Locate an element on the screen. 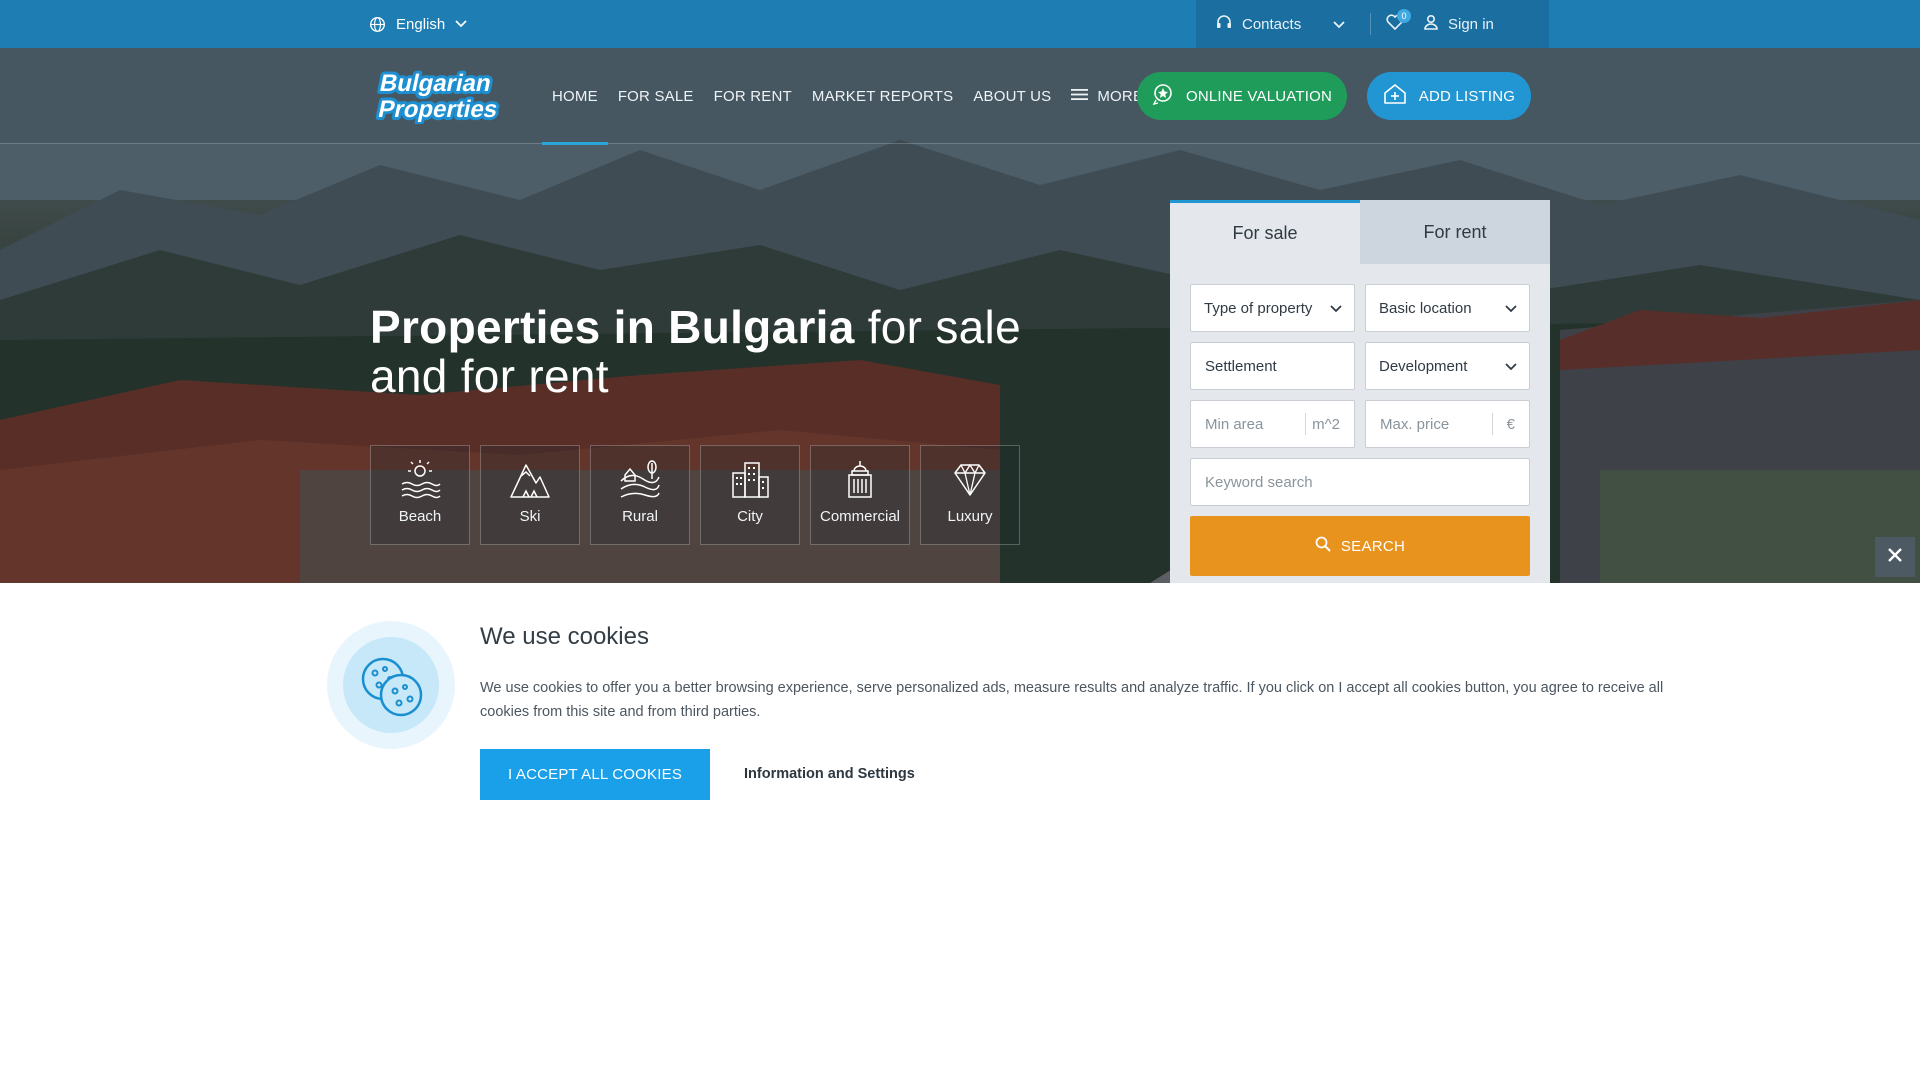  category-city: City is located at coordinates (750, 495).